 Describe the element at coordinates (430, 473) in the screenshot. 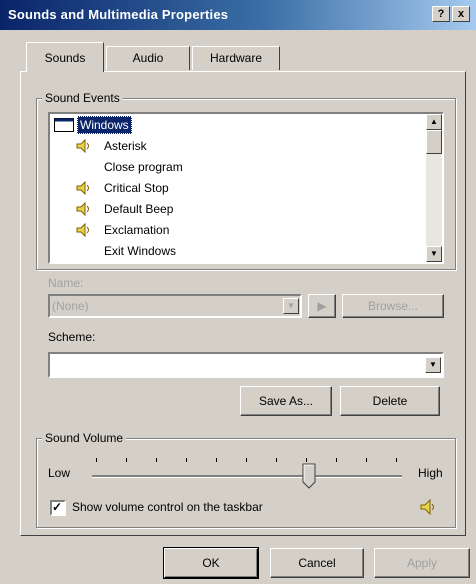

I see `volume-high-label: High` at that location.